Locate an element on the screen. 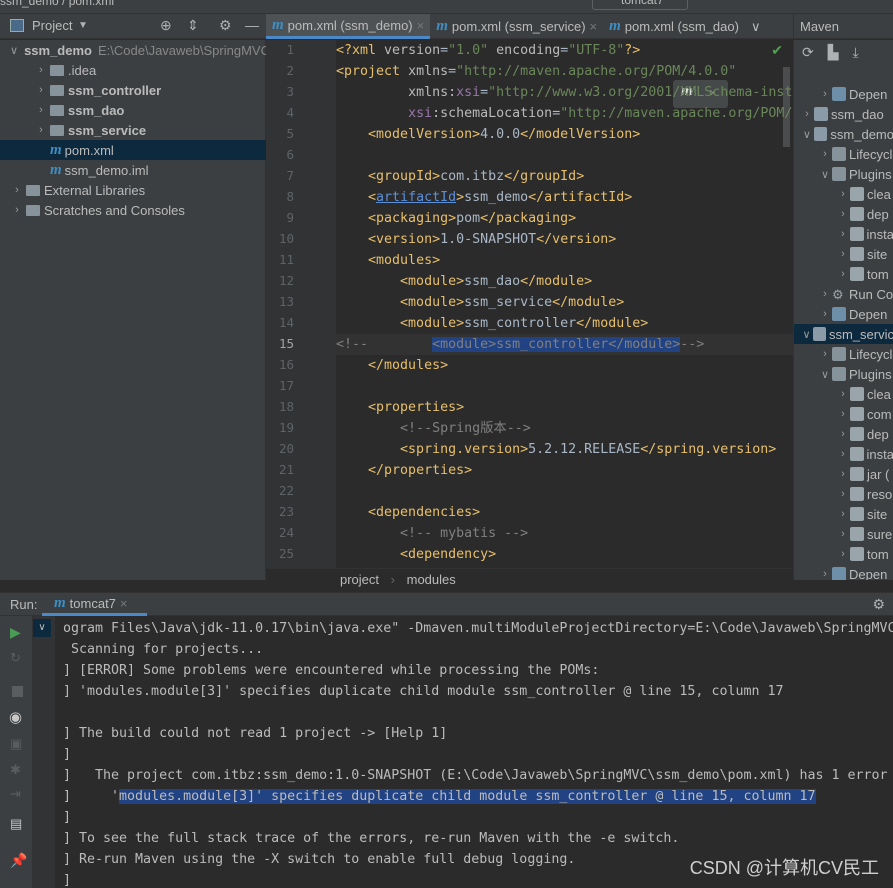 The width and height of the screenshot is (893, 888). maven-tree-item: ∨ ssm_servic is located at coordinates (843, 334).